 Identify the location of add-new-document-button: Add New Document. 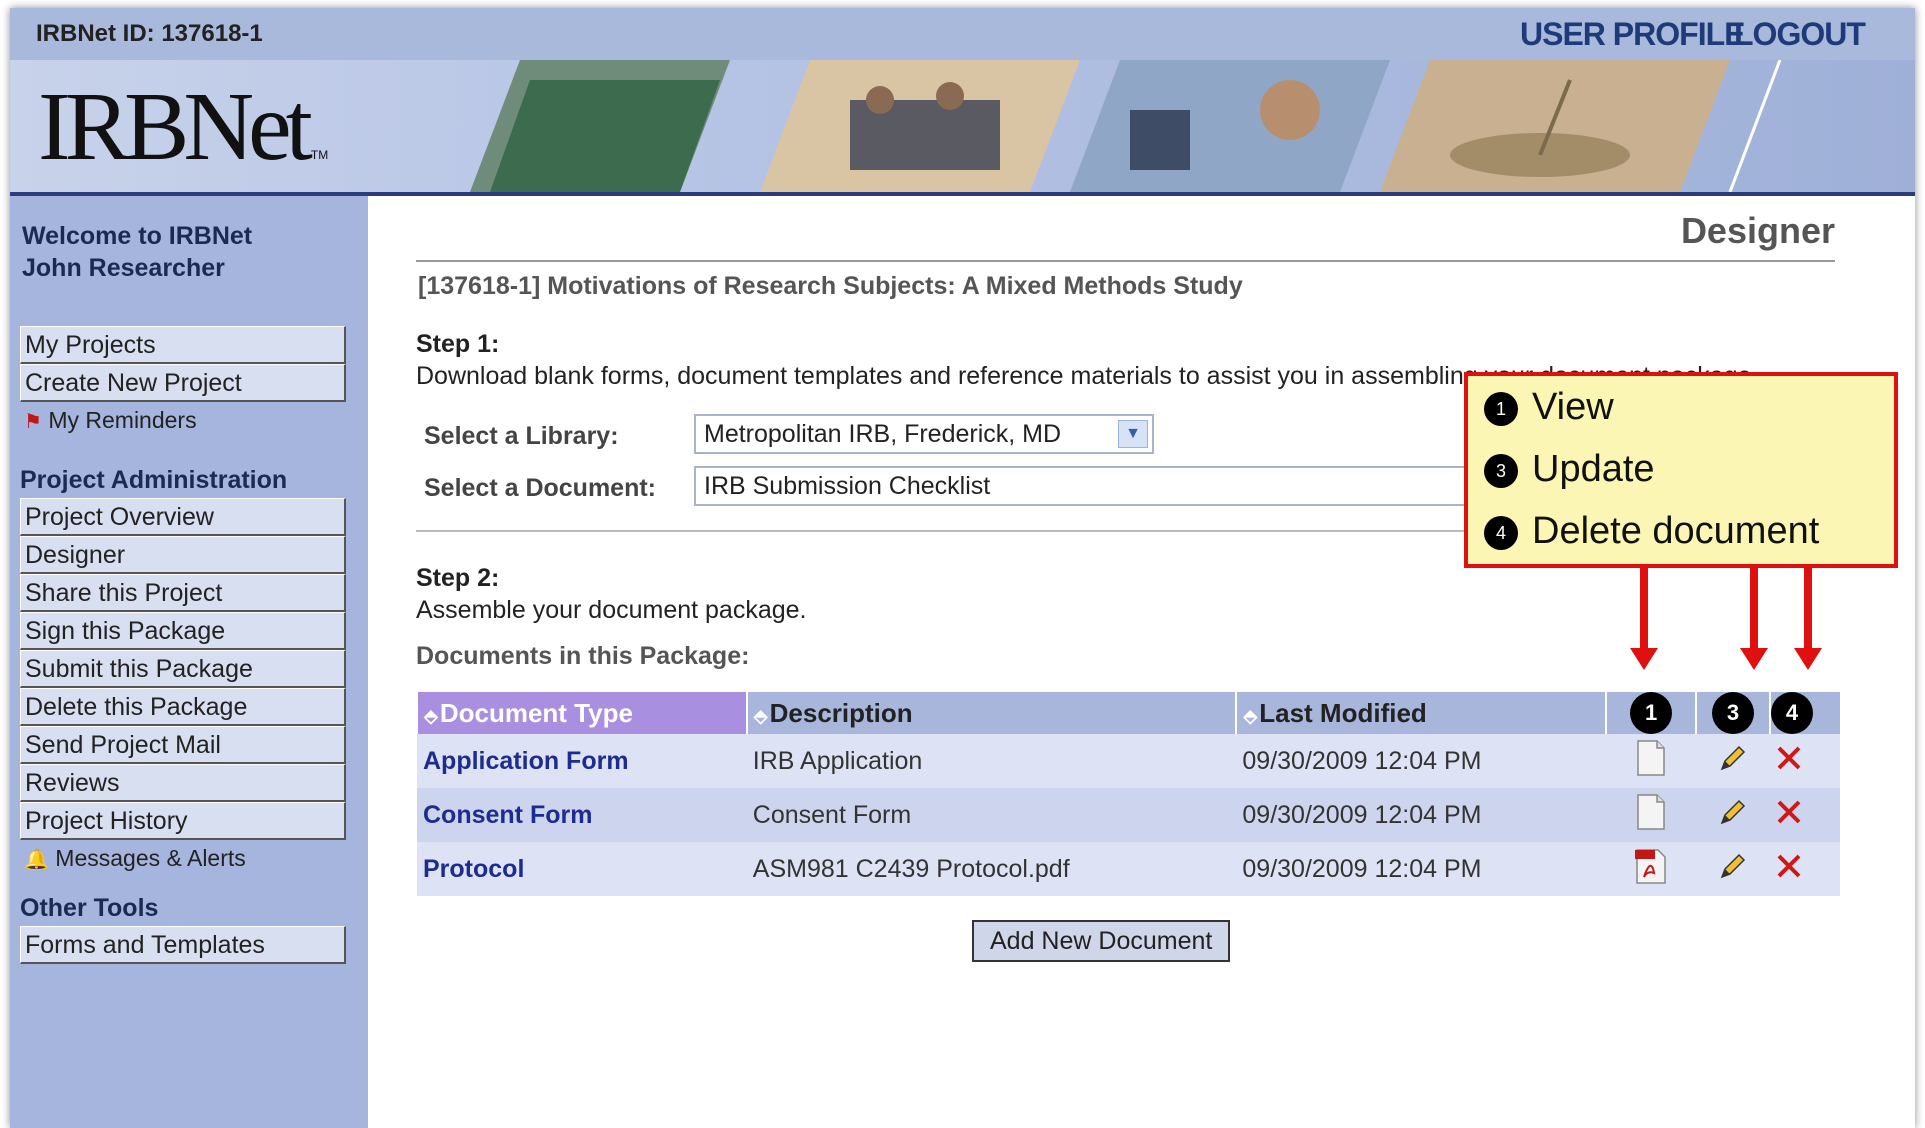
(1101, 941).